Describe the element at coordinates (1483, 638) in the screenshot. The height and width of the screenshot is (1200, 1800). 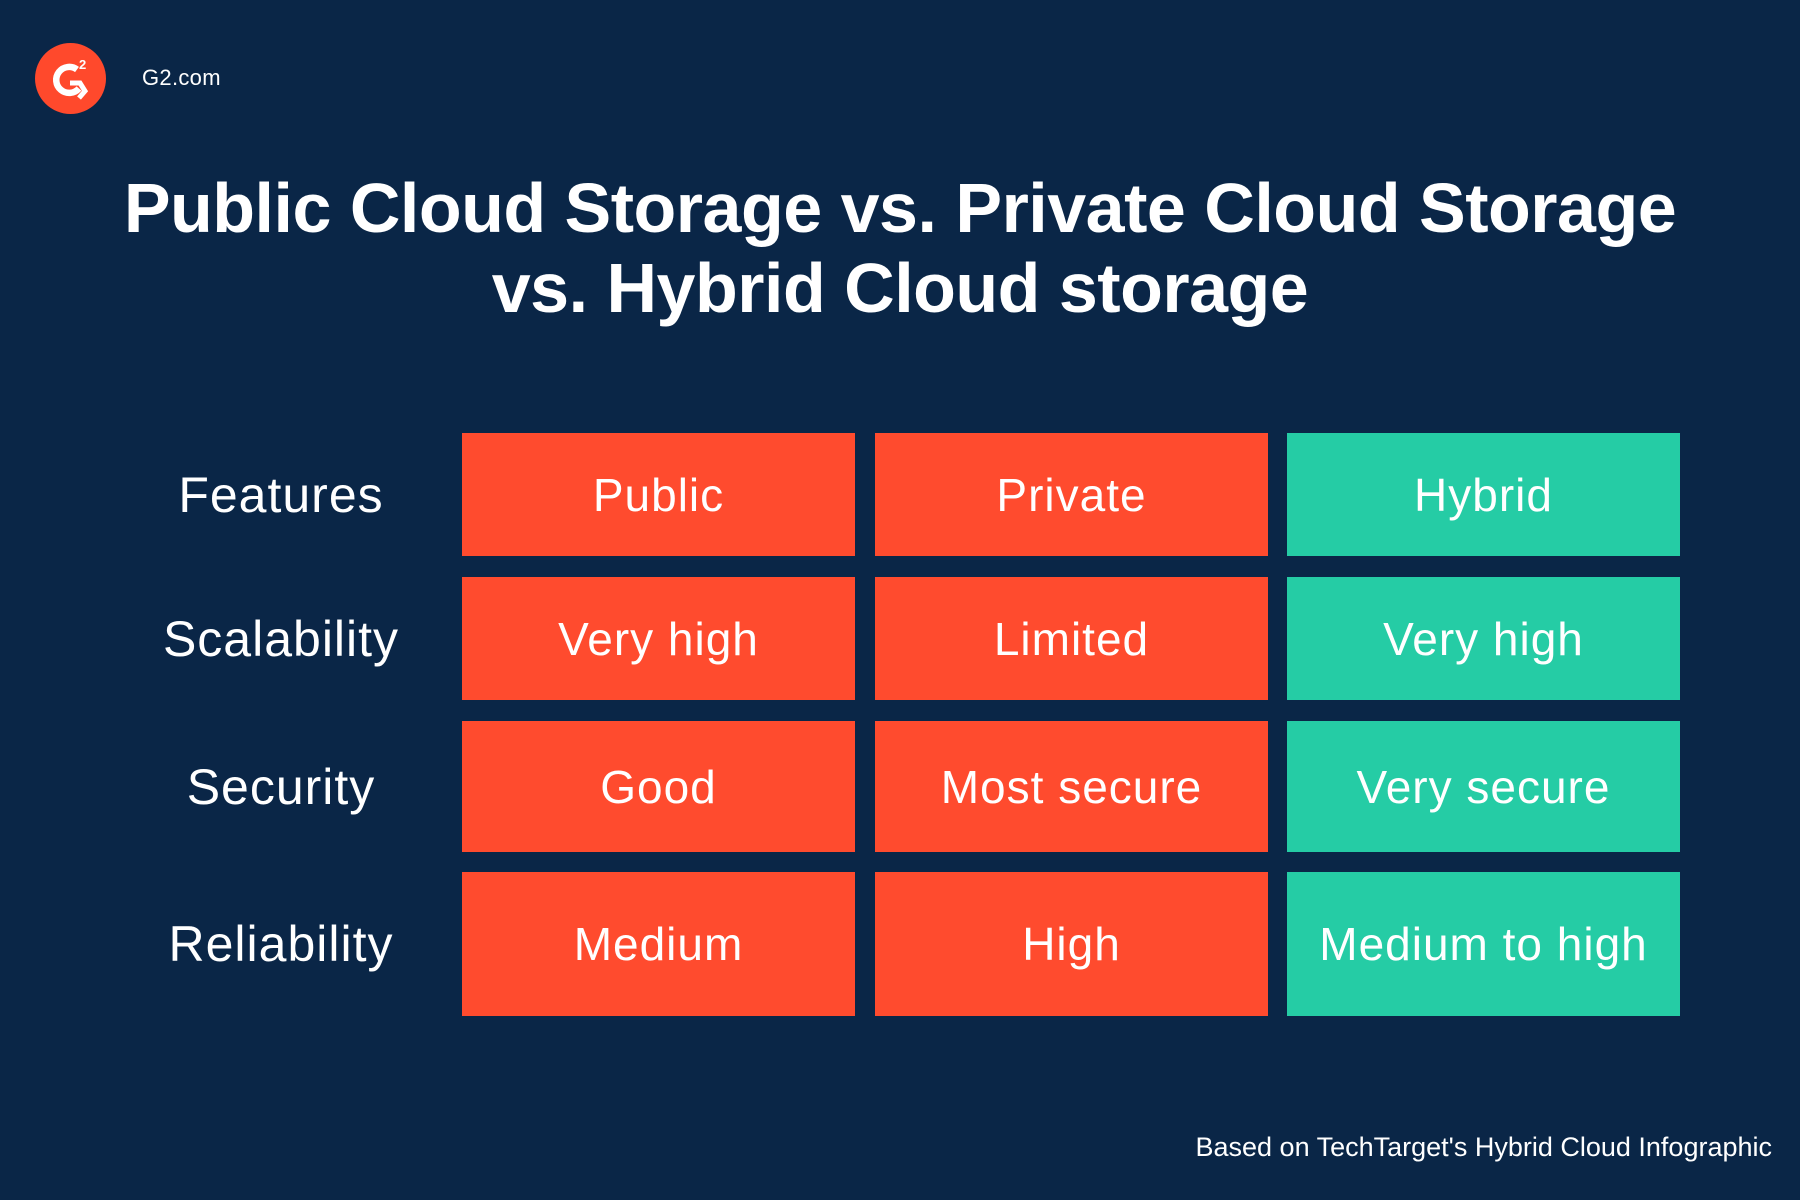
I see `cell-scalability-hybrid: Very high` at that location.